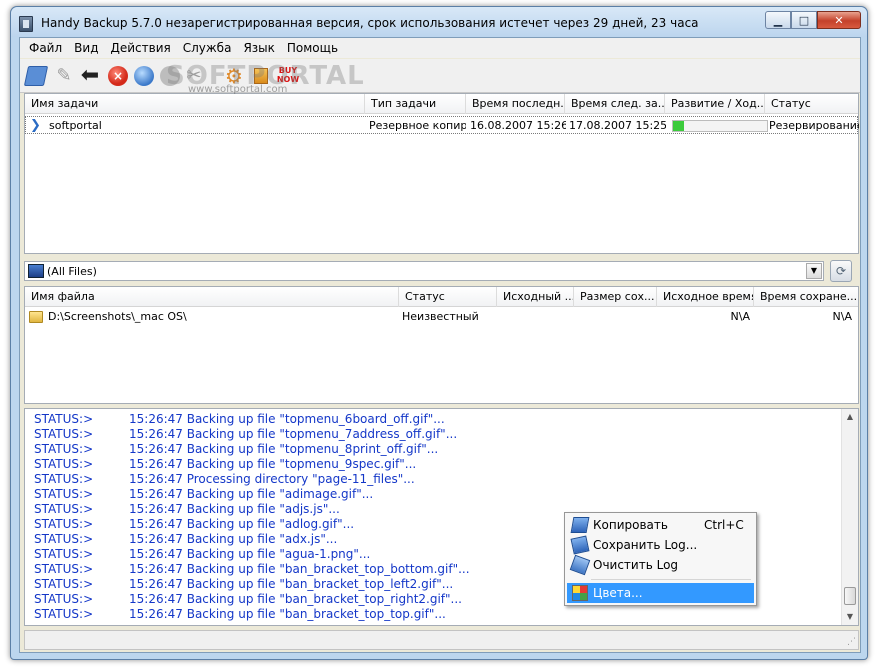  Describe the element at coordinates (814, 125) in the screenshot. I see `task-status: Резервирование` at that location.